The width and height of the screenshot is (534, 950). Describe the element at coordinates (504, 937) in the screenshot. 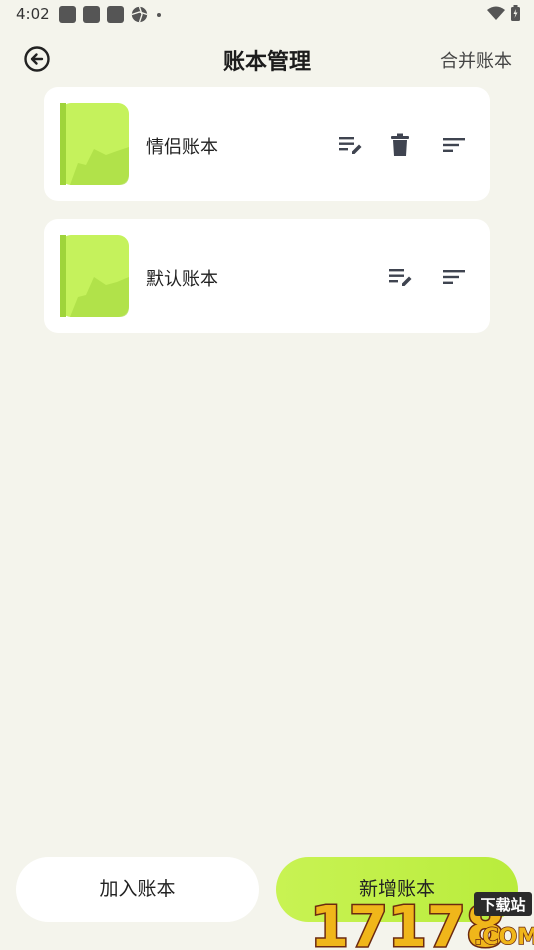

I see `svg-text: .COM` at that location.